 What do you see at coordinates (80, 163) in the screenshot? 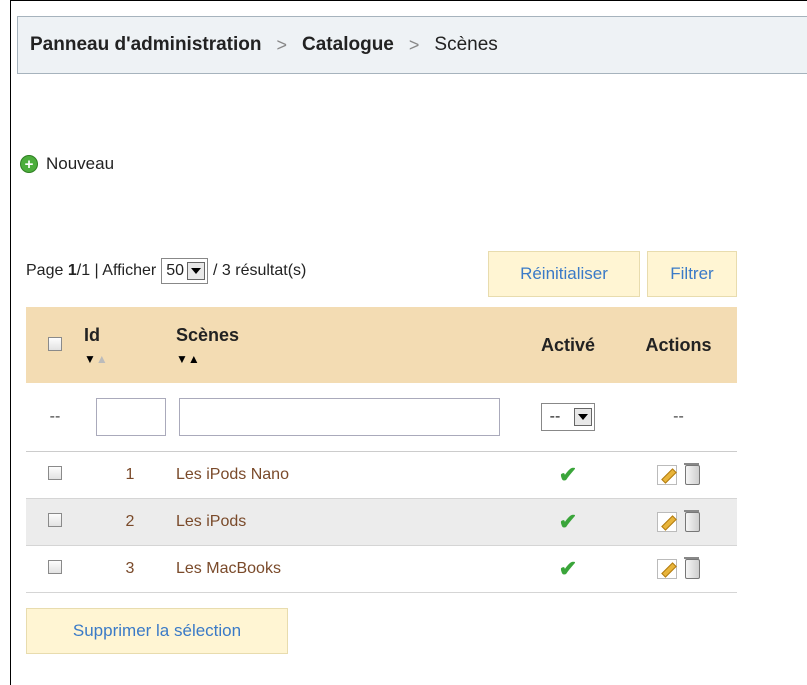
I see `new-scene-label: Nouveau` at bounding box center [80, 163].